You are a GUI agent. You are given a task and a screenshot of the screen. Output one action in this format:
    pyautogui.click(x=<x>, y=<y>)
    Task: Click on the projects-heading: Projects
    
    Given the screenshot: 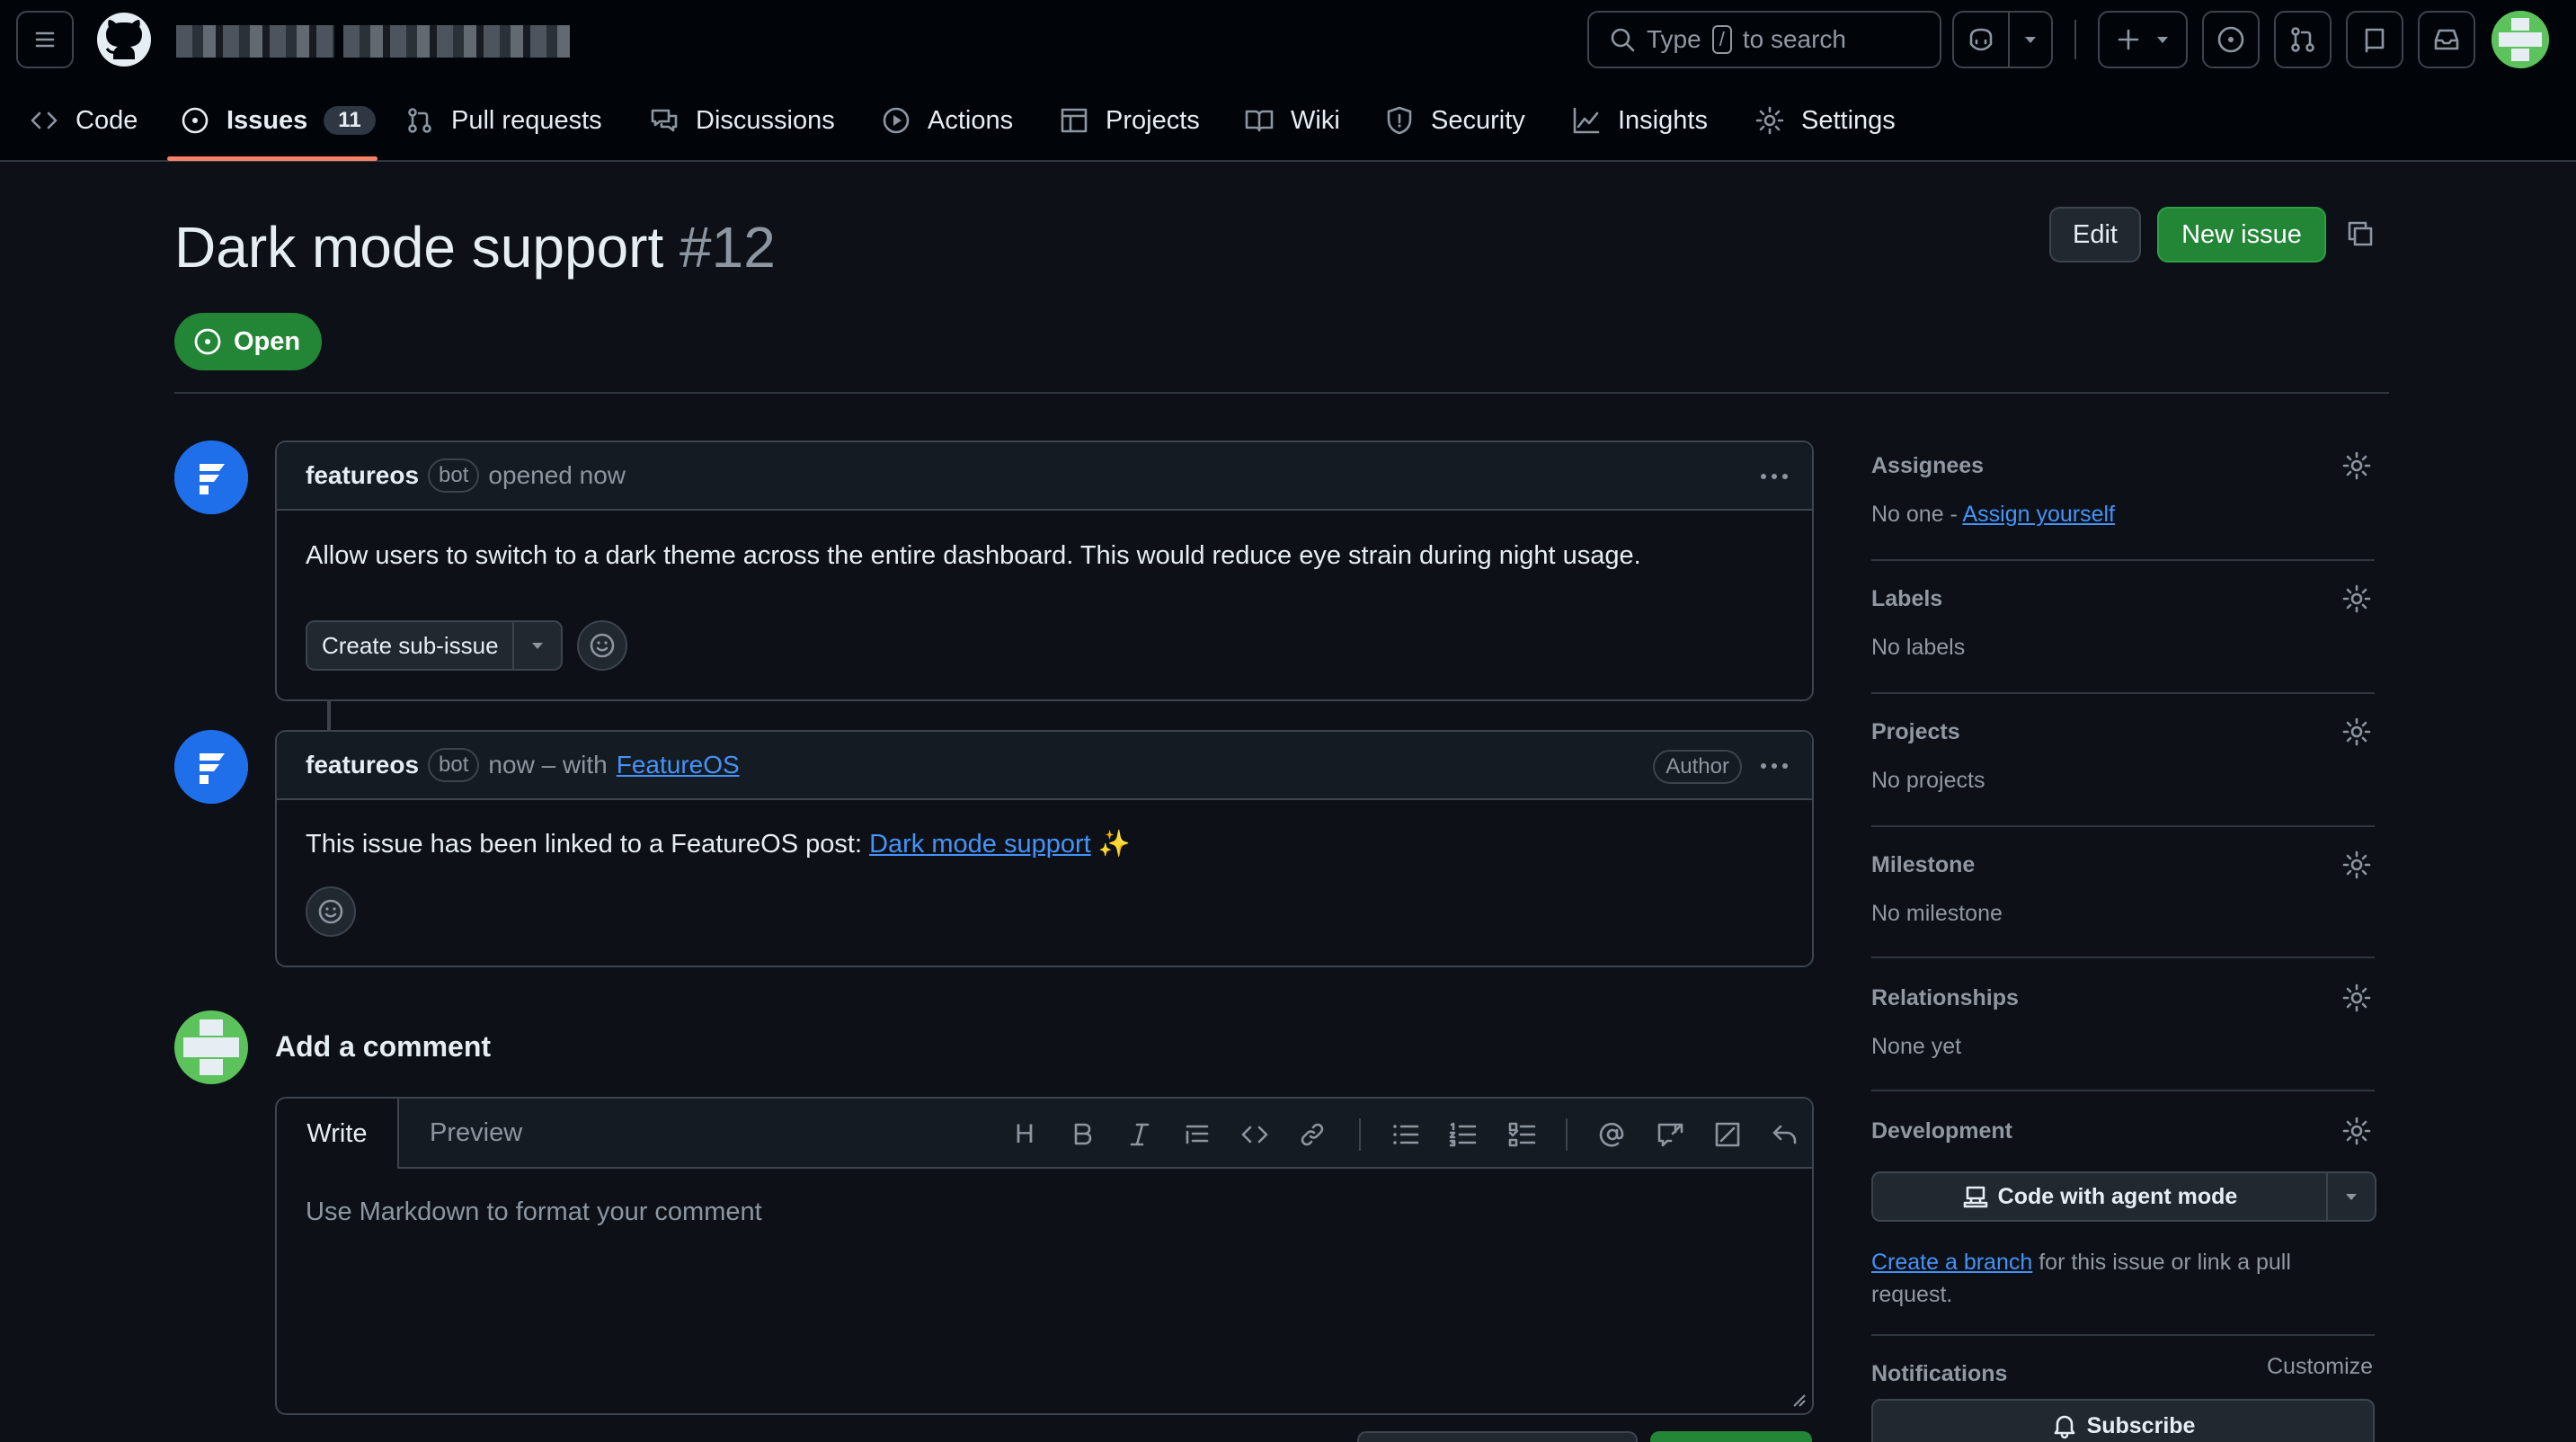 What is the action you would take?
    pyautogui.click(x=1915, y=731)
    